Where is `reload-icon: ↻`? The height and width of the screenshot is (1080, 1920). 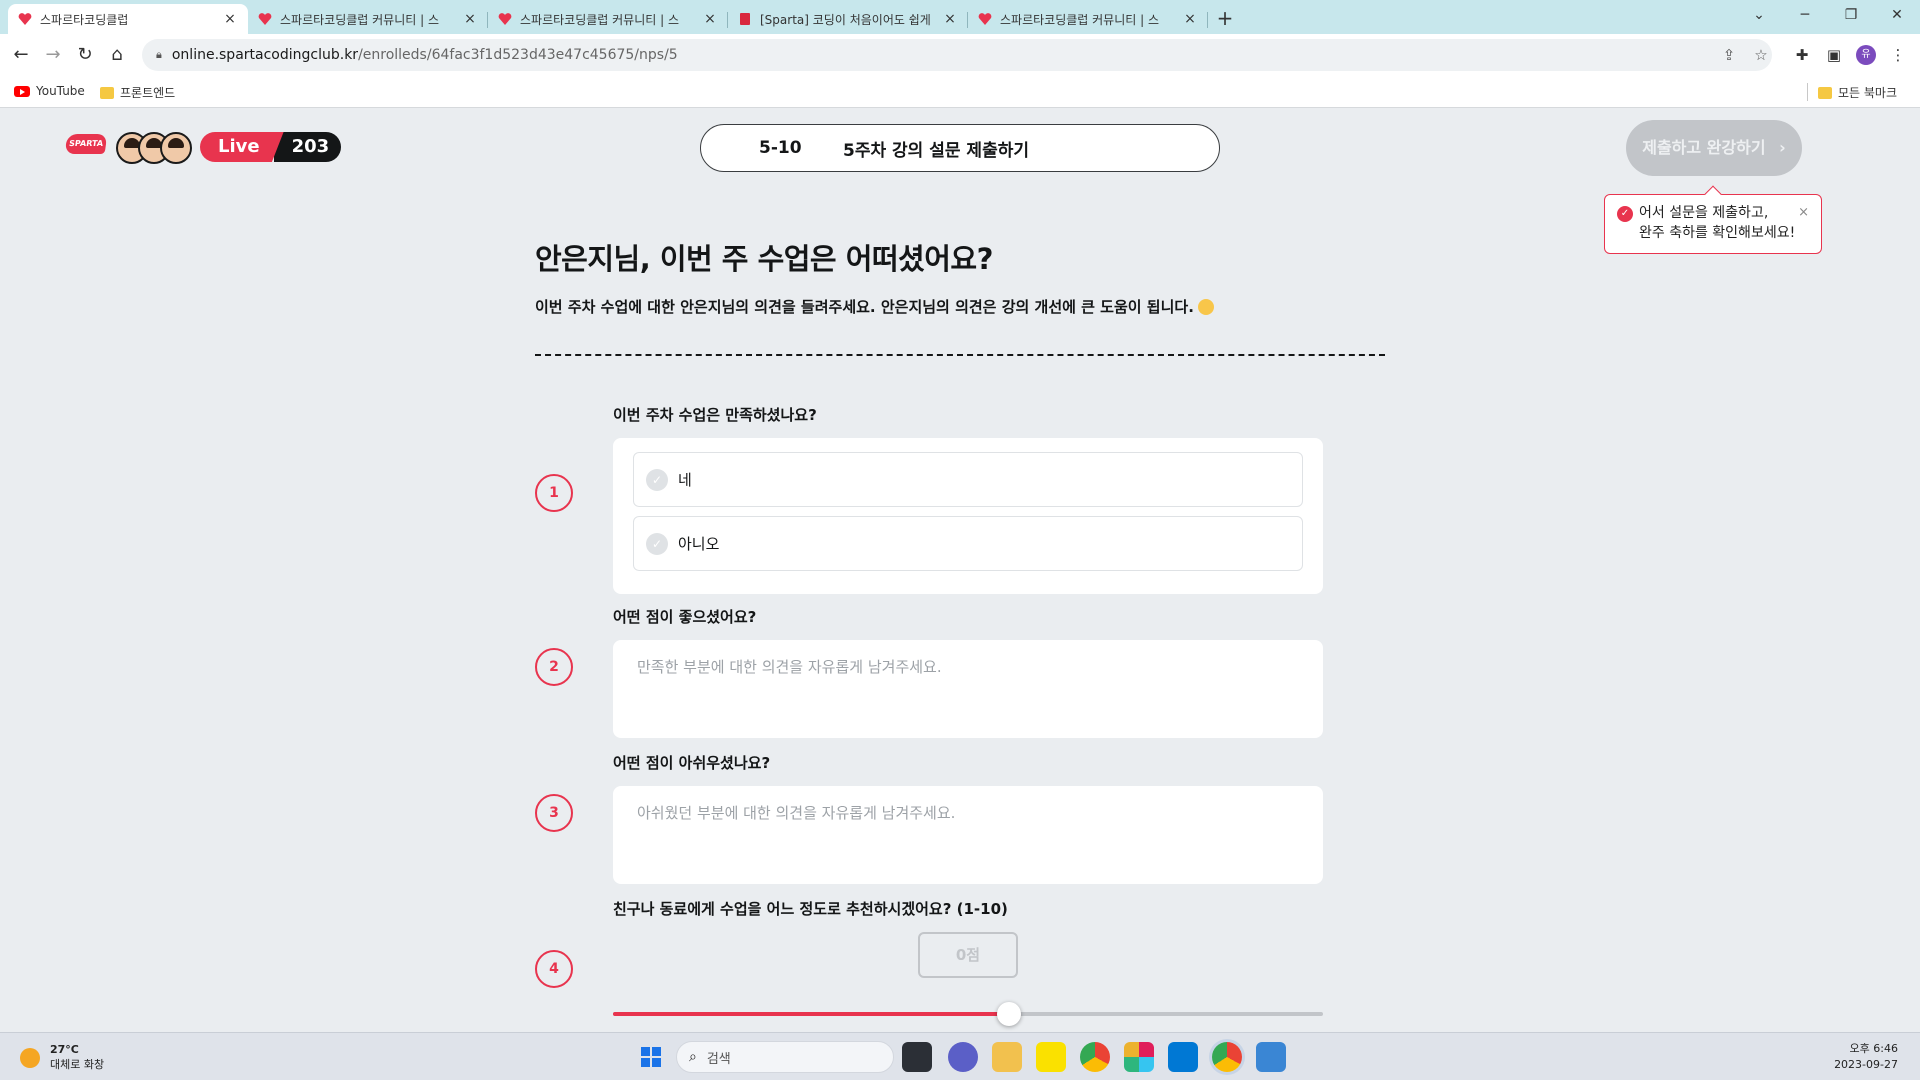
reload-icon: ↻ is located at coordinates (85, 55).